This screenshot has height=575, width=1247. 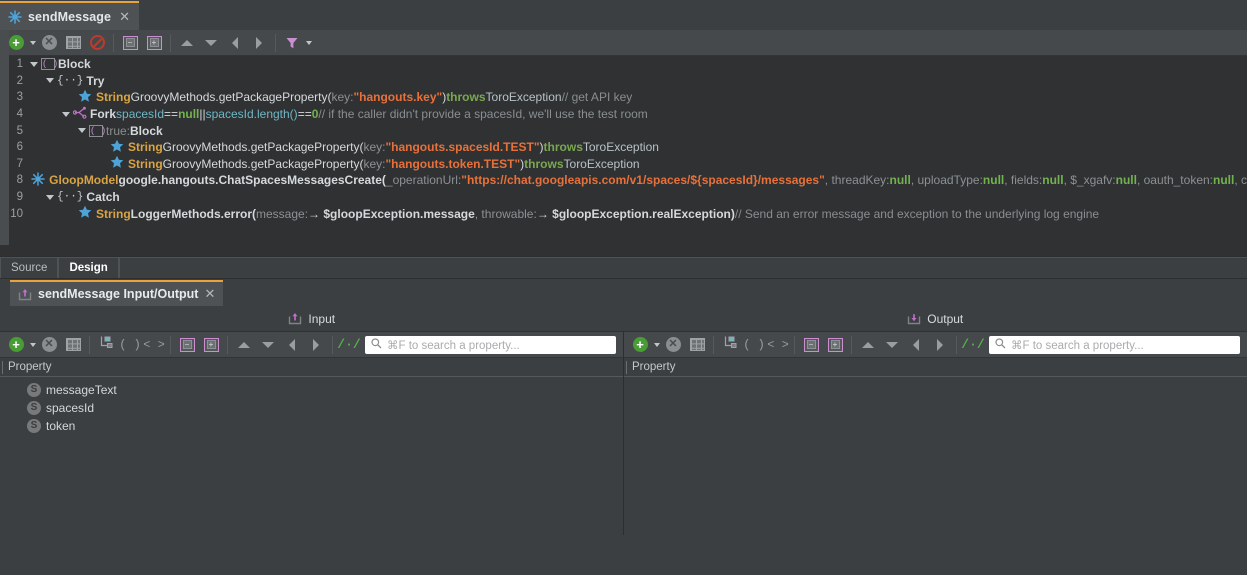 What do you see at coordinates (311, 426) in the screenshot?
I see `property-row: Stoken` at bounding box center [311, 426].